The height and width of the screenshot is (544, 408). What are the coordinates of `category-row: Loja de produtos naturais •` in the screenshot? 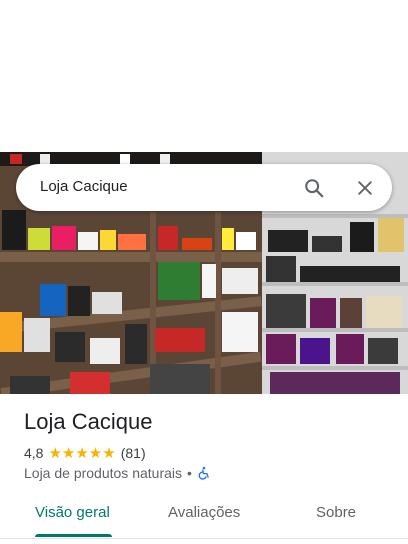 It's located at (117, 473).